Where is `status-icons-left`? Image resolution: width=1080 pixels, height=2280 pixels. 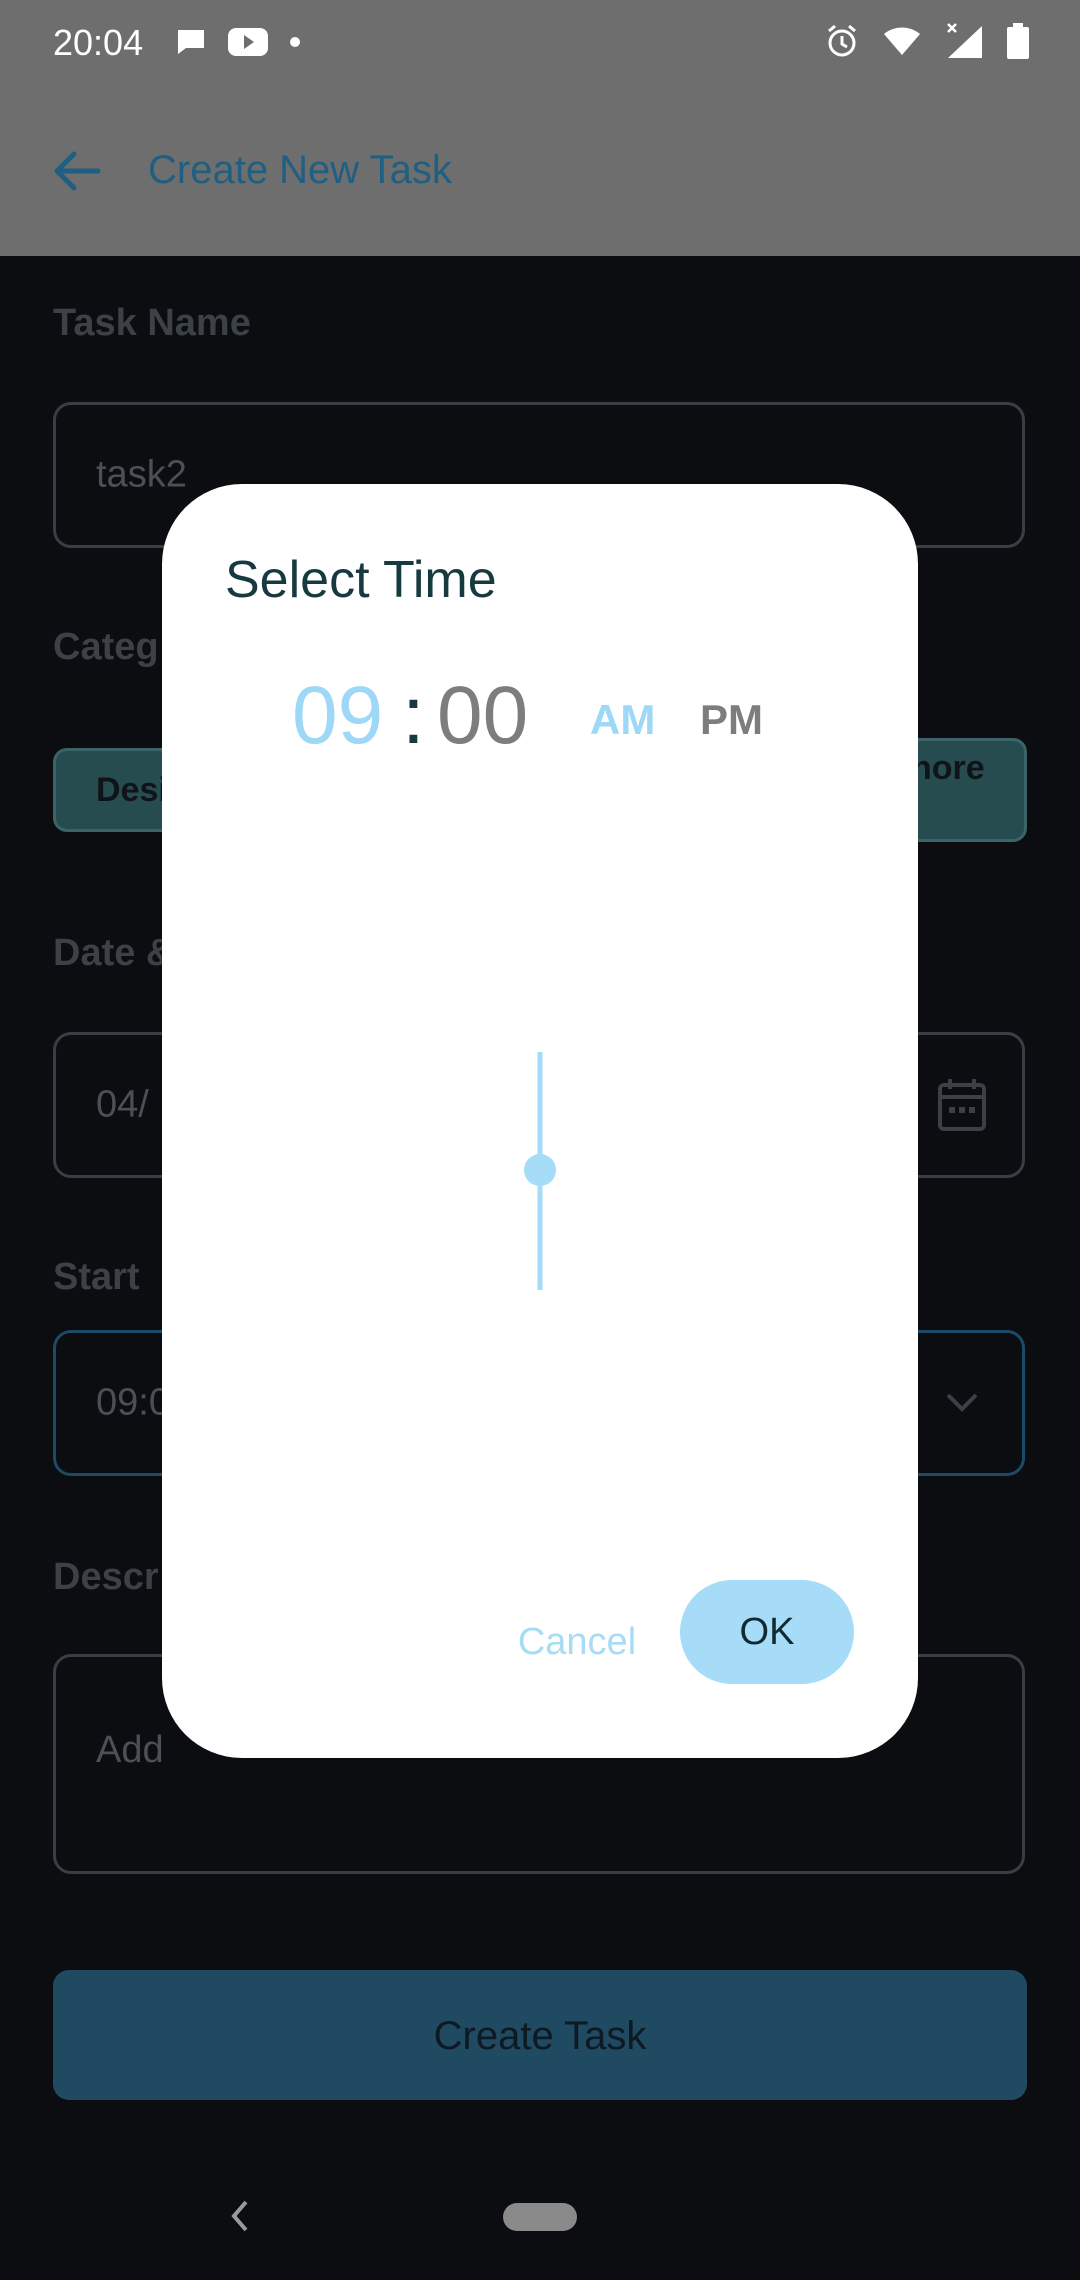 status-icons-left is located at coordinates (238, 42).